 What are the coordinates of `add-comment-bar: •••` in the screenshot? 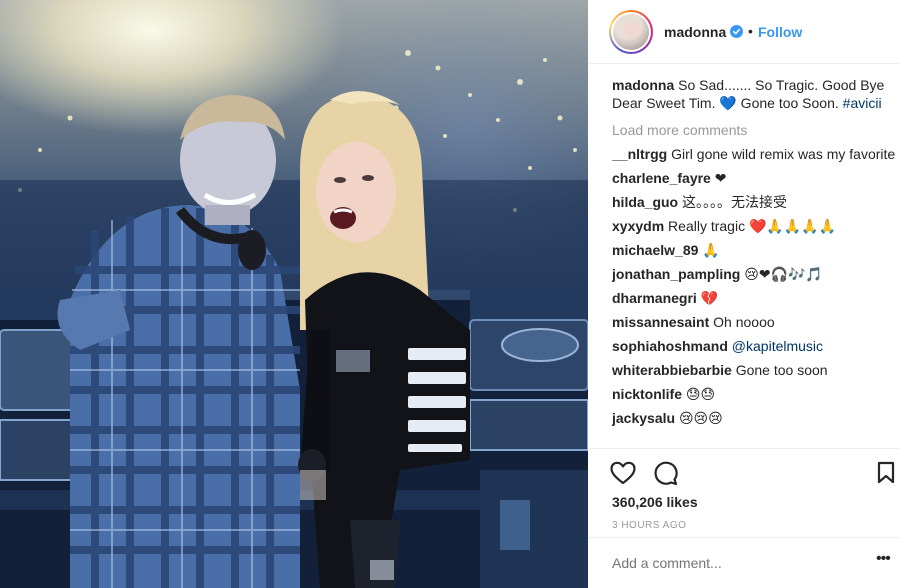 It's located at (744, 562).